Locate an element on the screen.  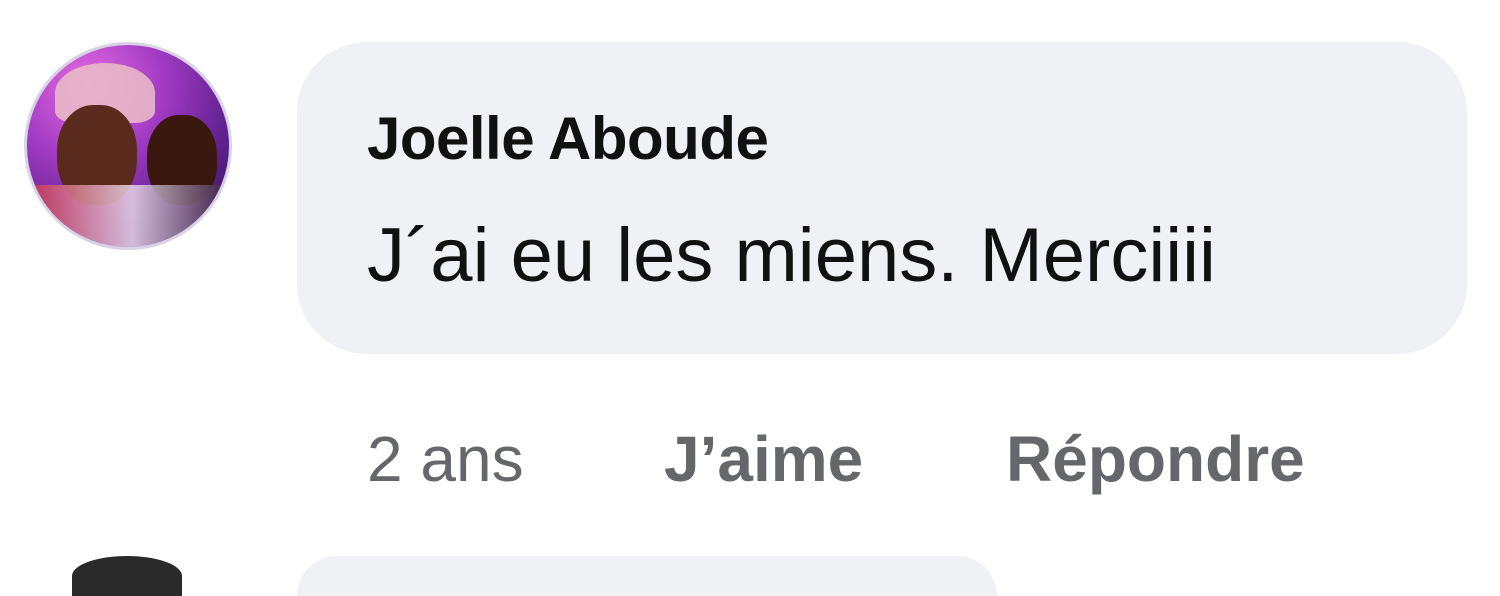
avatar-photo-clothes is located at coordinates (128, 216).